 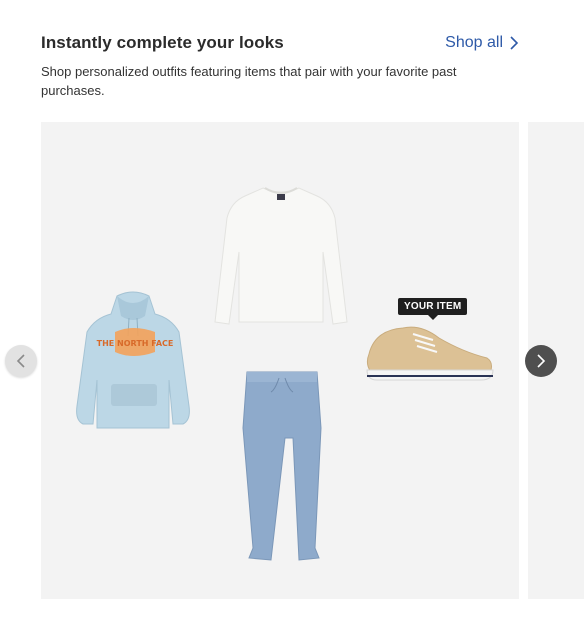 What do you see at coordinates (282, 466) in the screenshot?
I see `pants-image` at bounding box center [282, 466].